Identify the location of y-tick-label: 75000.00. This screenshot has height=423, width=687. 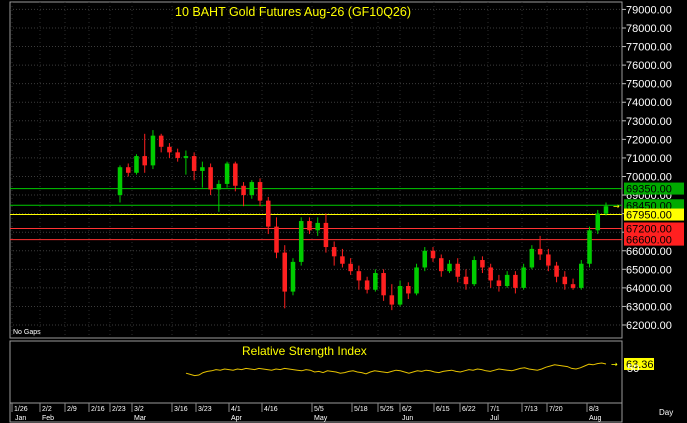
(649, 85).